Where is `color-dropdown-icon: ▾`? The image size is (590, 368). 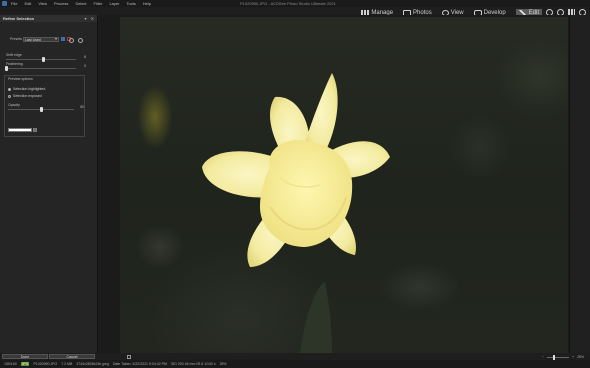
color-dropdown-icon: ▾ is located at coordinates (35, 130).